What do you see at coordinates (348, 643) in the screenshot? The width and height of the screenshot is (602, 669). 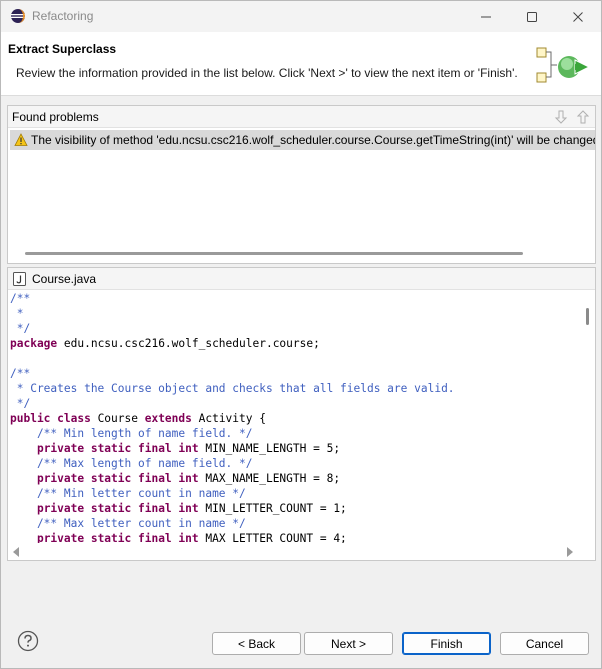 I see `next-button: Next >` at bounding box center [348, 643].